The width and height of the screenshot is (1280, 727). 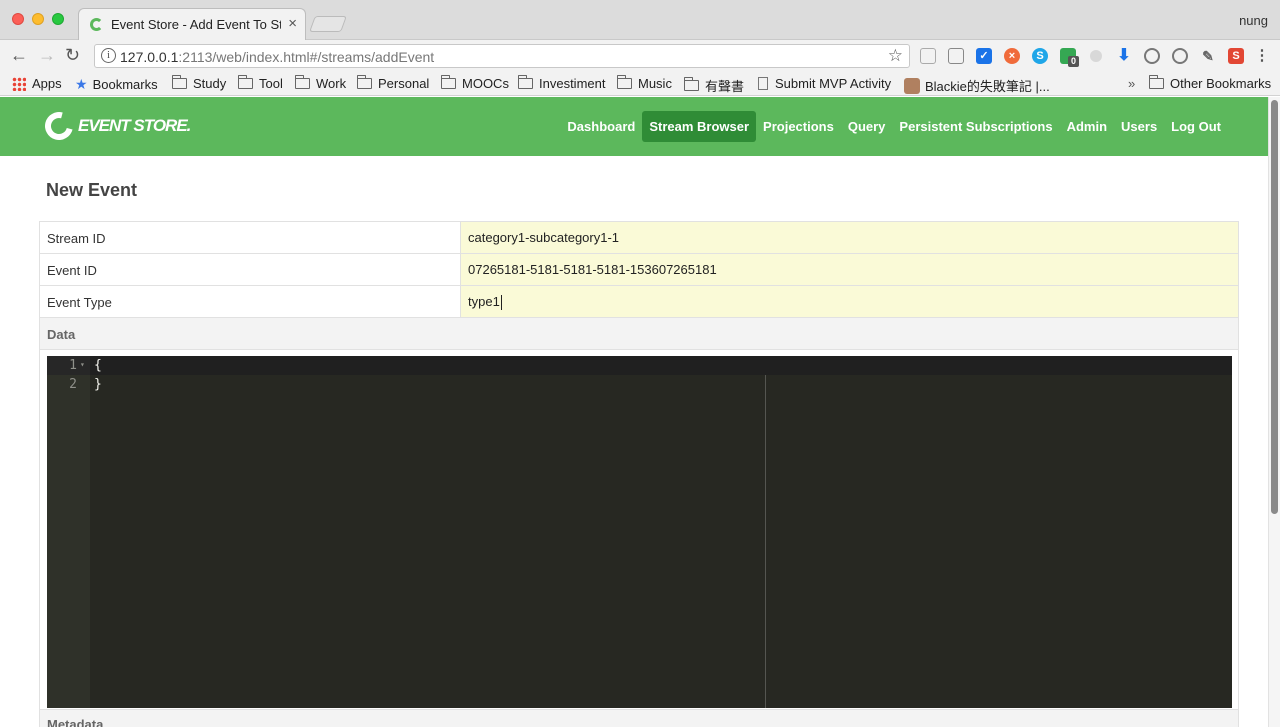 What do you see at coordinates (320, 83) in the screenshot?
I see `bookmark-work: Work` at bounding box center [320, 83].